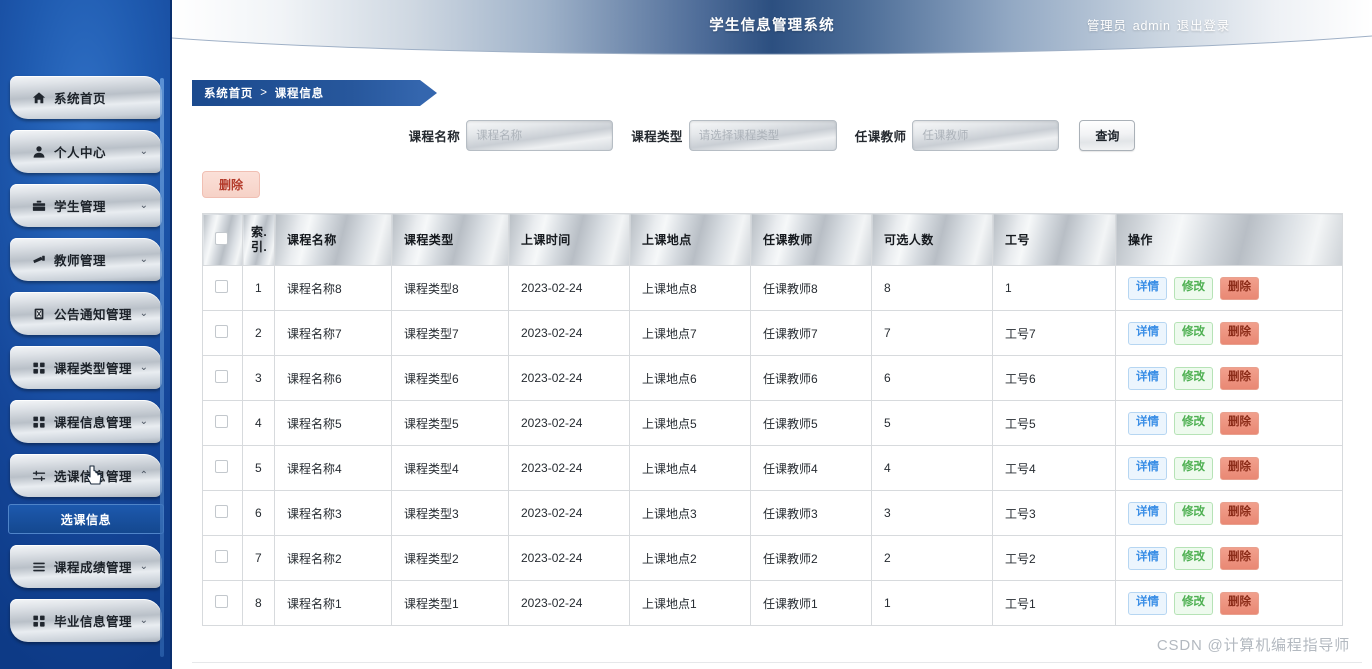 The width and height of the screenshot is (1372, 669). I want to click on cell-job-no: 工号1, so click(1054, 603).